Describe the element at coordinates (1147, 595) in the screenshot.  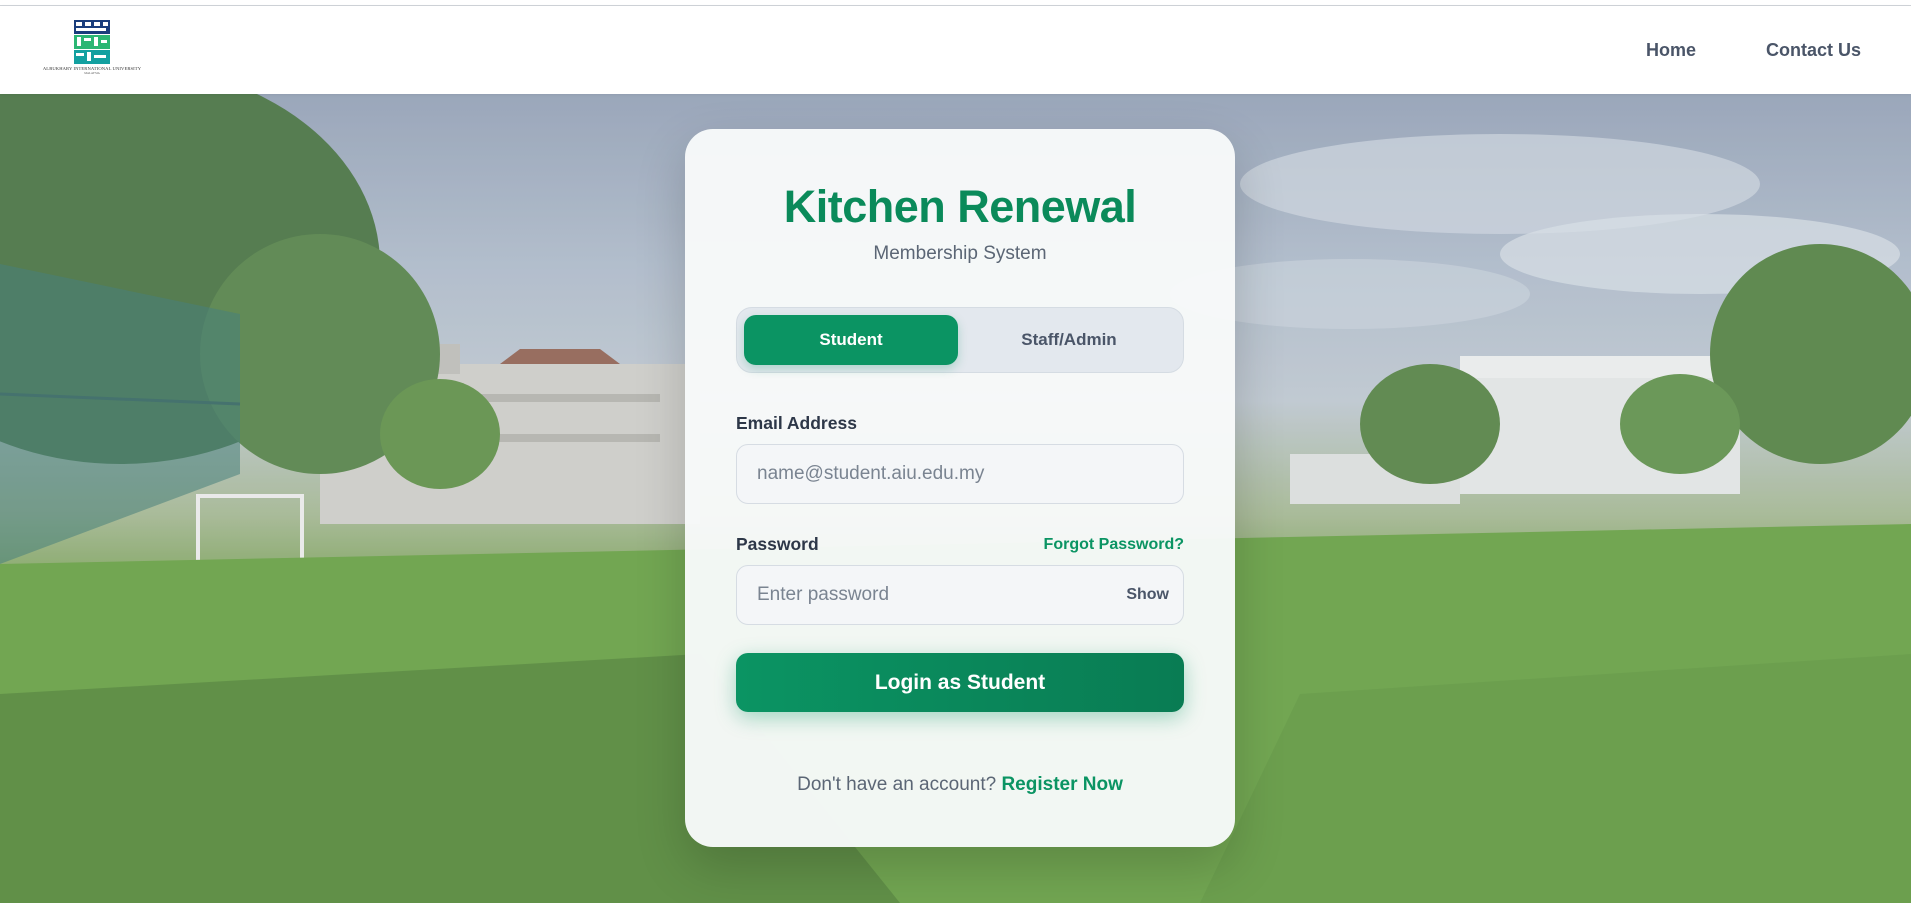
I see `show-password-button: Show` at that location.